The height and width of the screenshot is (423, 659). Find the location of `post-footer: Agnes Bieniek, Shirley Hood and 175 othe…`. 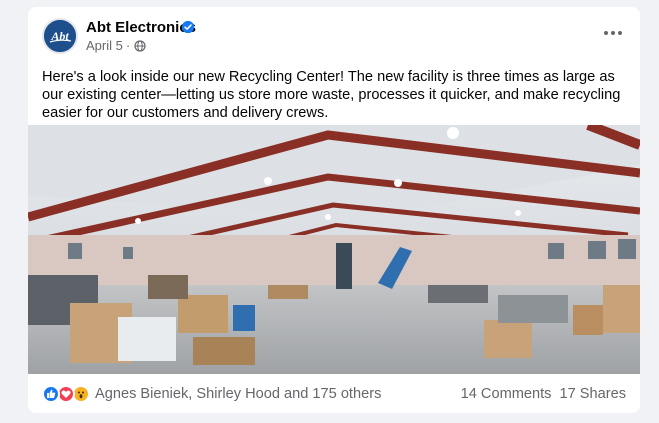

post-footer: Agnes Bieniek, Shirley Hood and 175 othe… is located at coordinates (334, 393).